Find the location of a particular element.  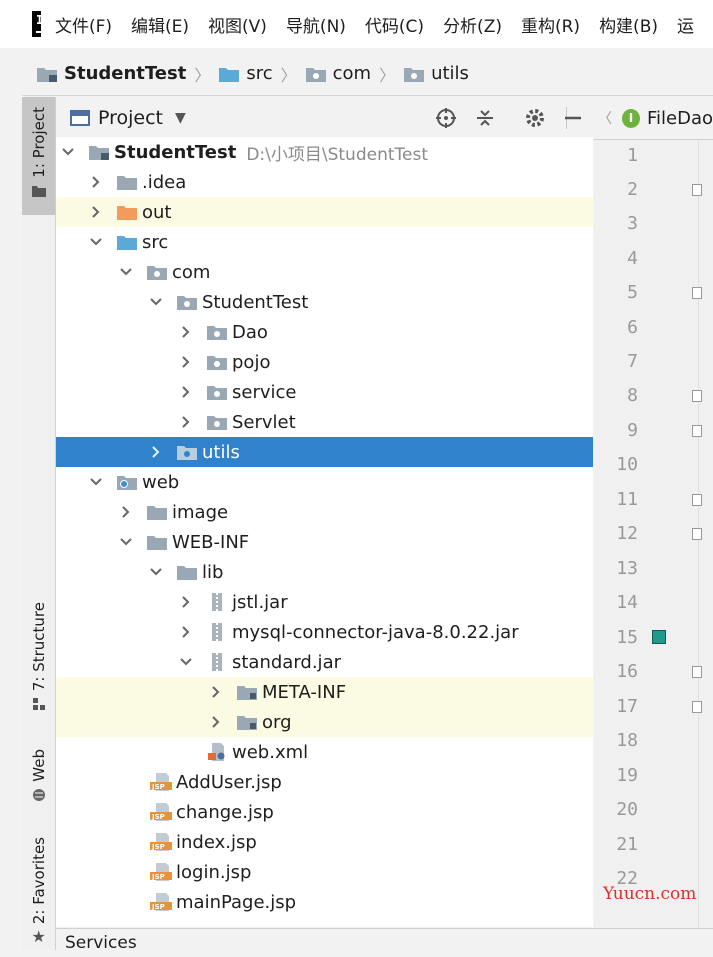

tree-node-src: src is located at coordinates (324, 242).